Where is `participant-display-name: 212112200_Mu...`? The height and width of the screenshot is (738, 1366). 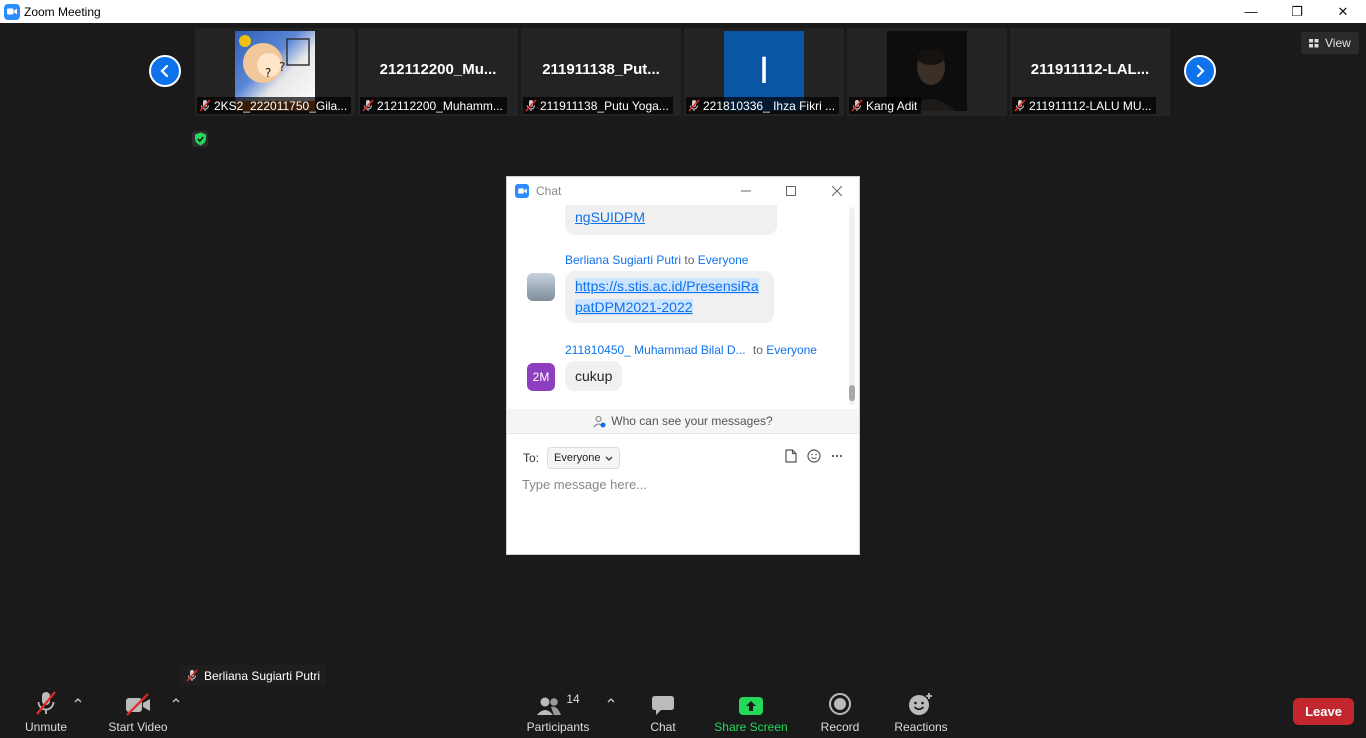
participant-display-name: 212112200_Mu... is located at coordinates (438, 69).